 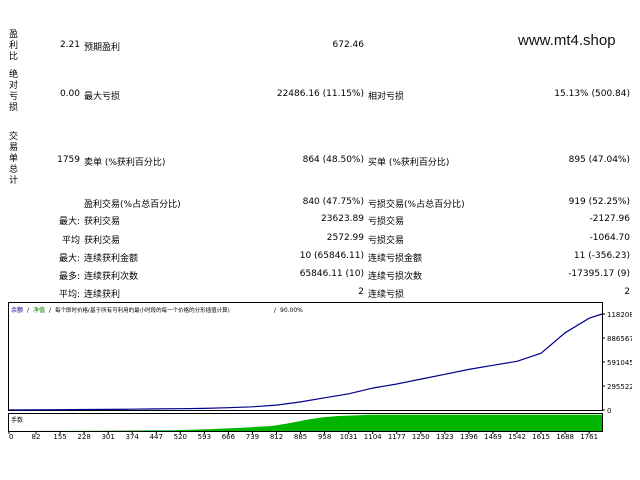 What do you see at coordinates (395, 259) in the screenshot?
I see `max-consecutive-losses-label: 连续亏损金额` at bounding box center [395, 259].